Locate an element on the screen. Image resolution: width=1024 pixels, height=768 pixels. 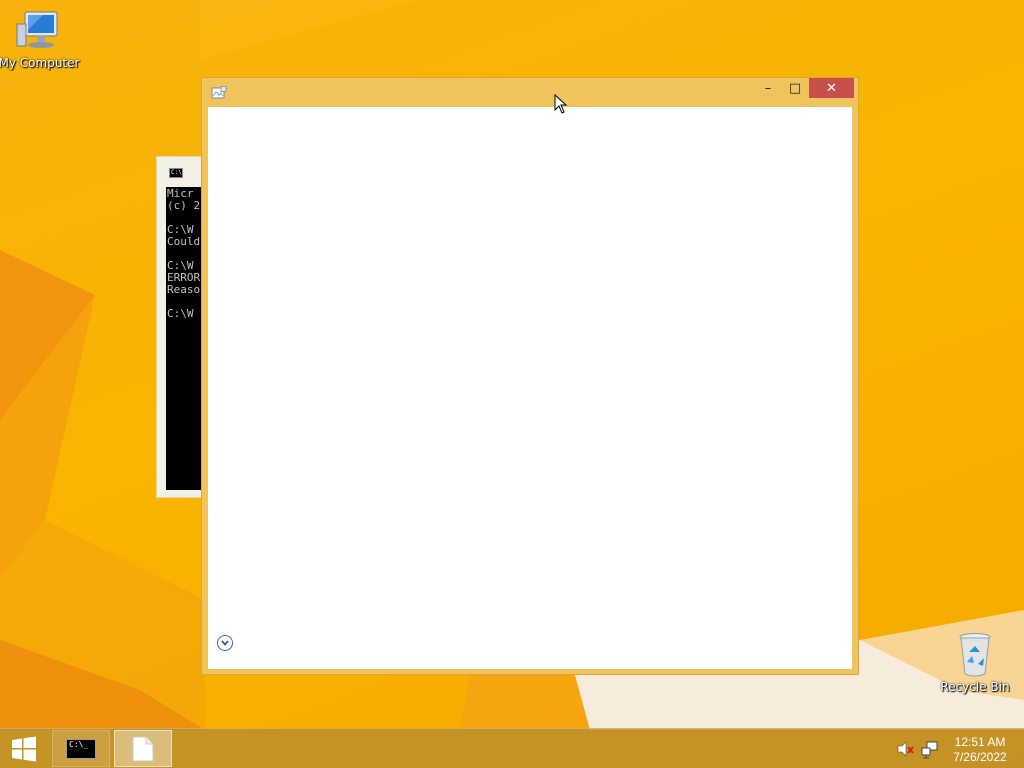
volume-muted-icon is located at coordinates (906, 749).